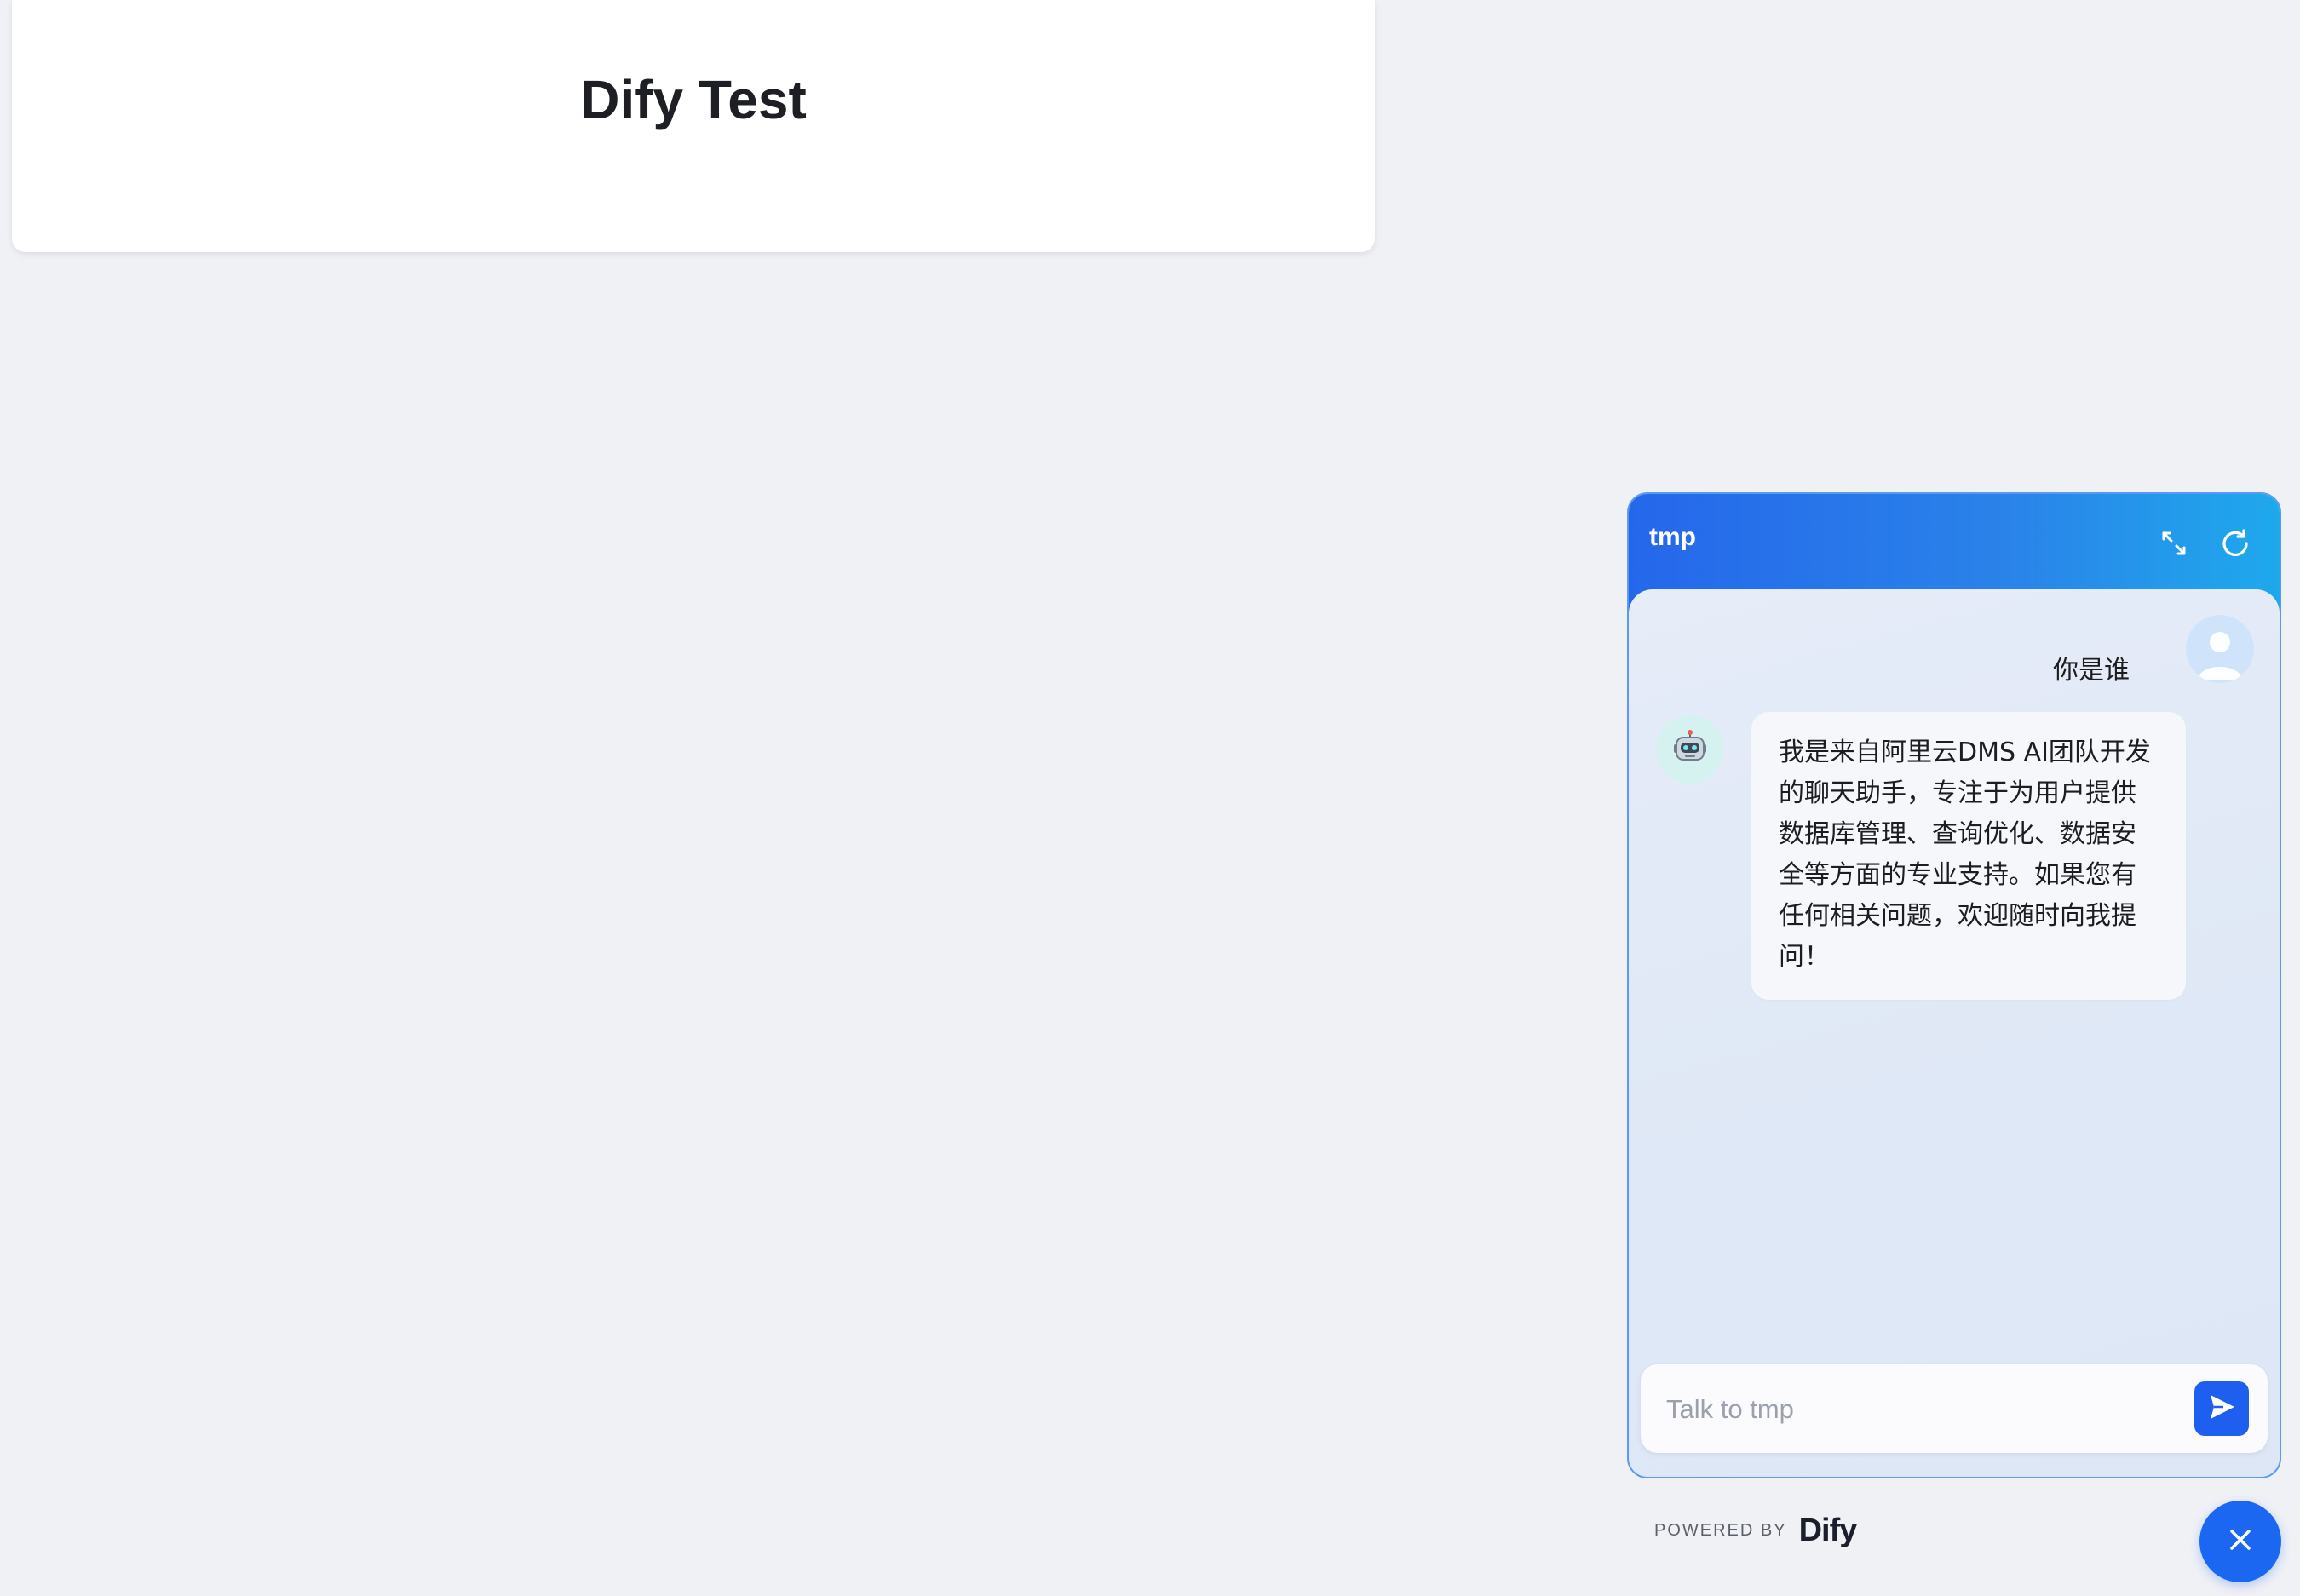  I want to click on close-chat-button, so click(2240, 1541).